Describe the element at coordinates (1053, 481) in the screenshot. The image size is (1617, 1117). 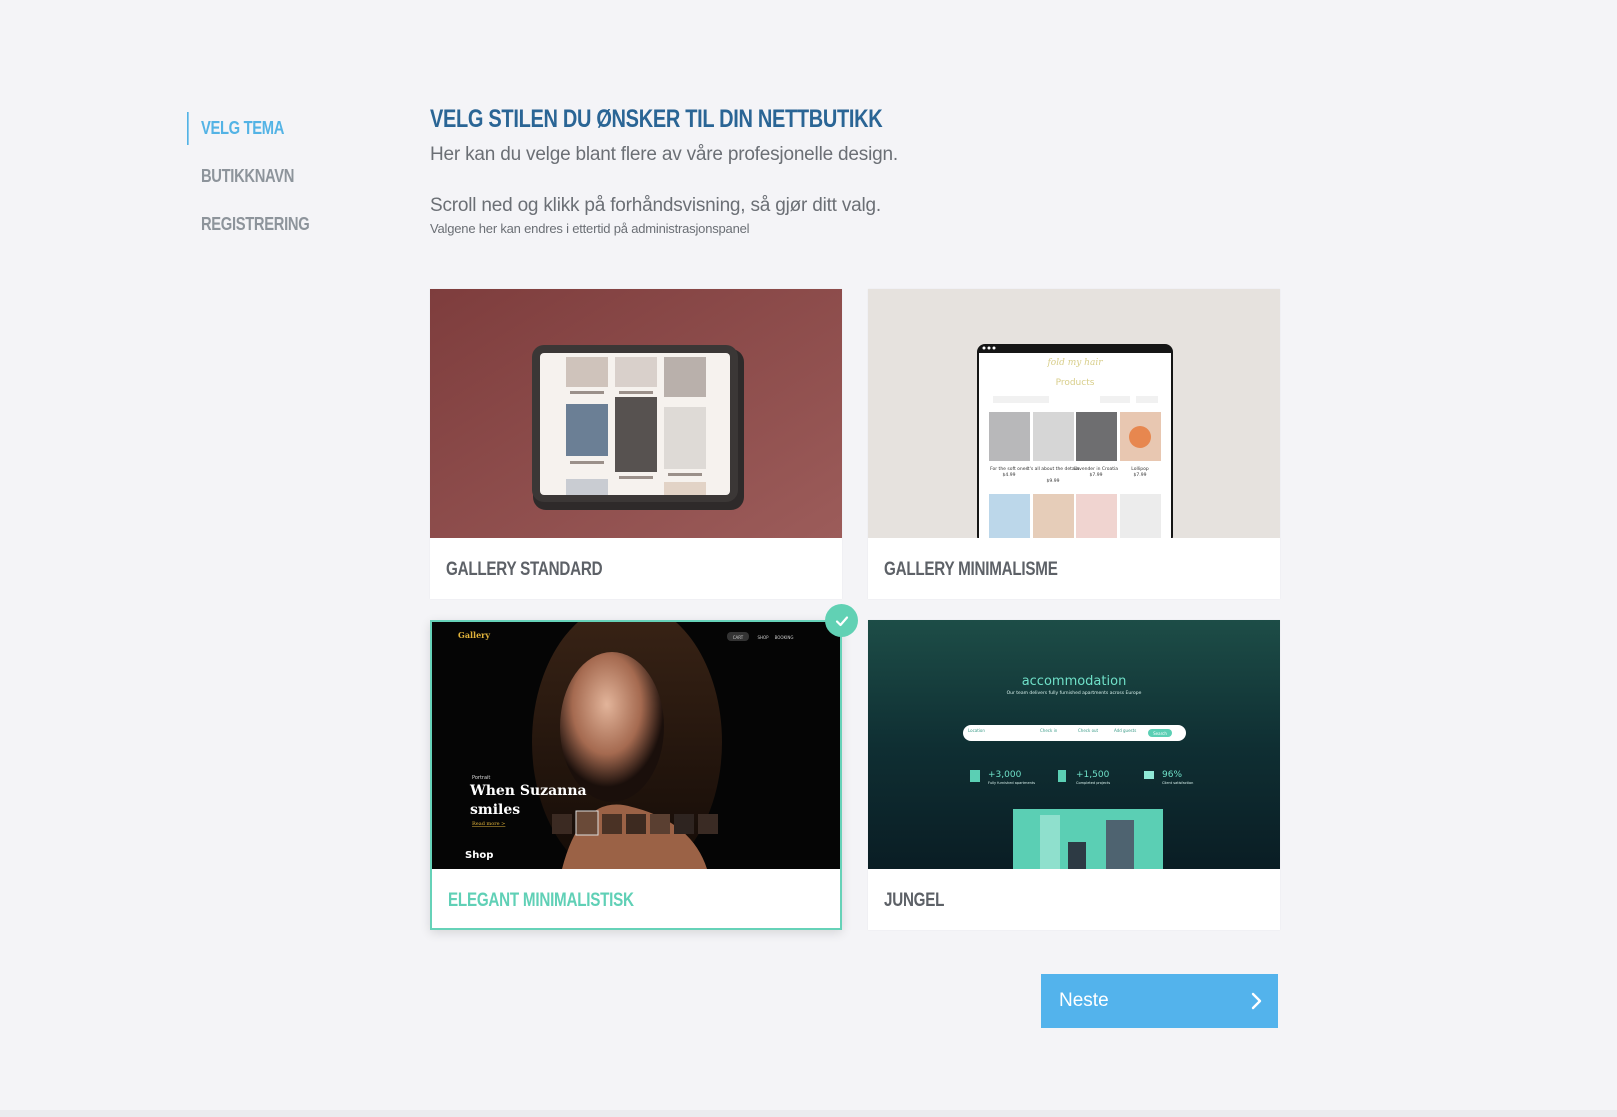
I see `svg-text: $9.99` at that location.